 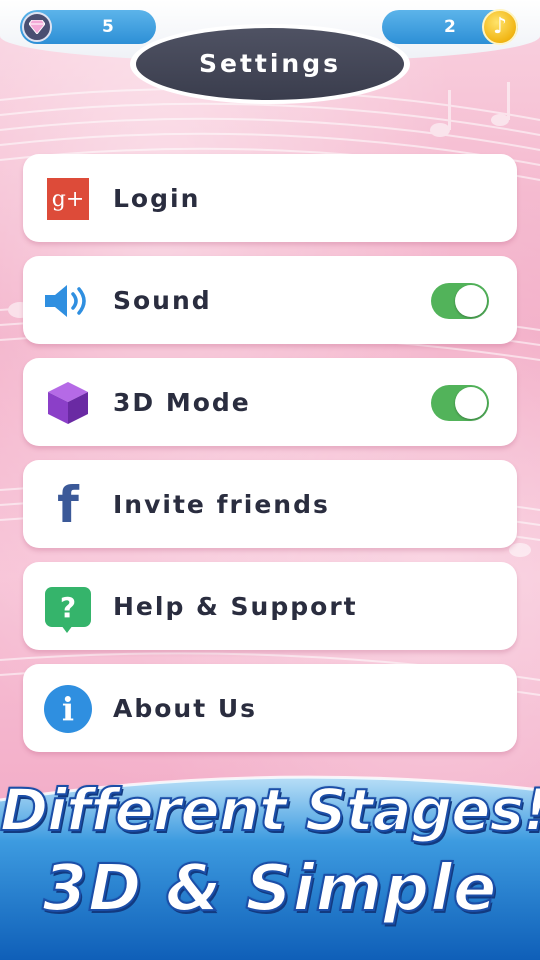 I want to click on cube-icon, so click(x=68, y=403).